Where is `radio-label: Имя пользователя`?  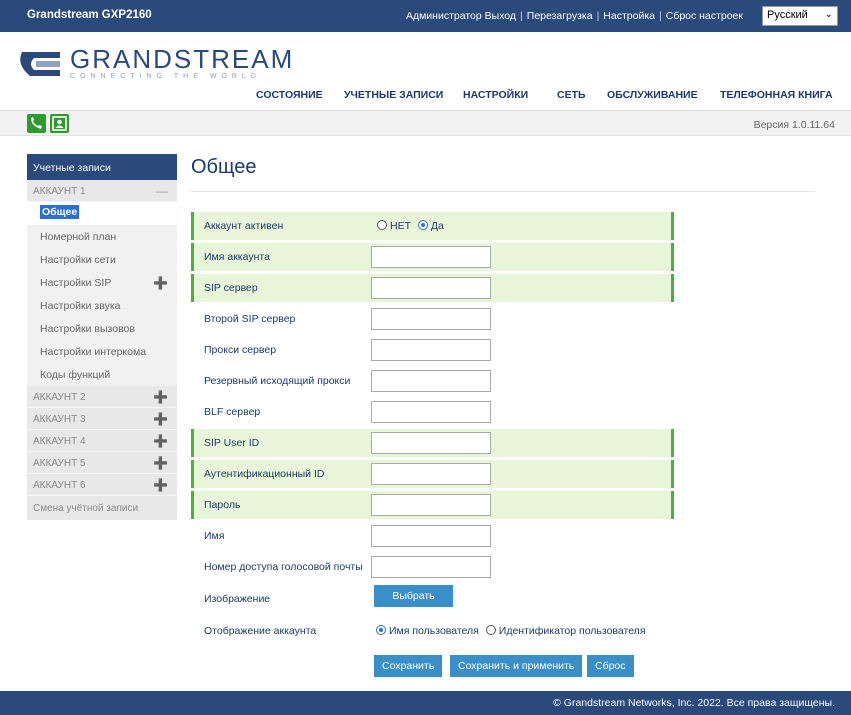
radio-label: Имя пользователя is located at coordinates (434, 631).